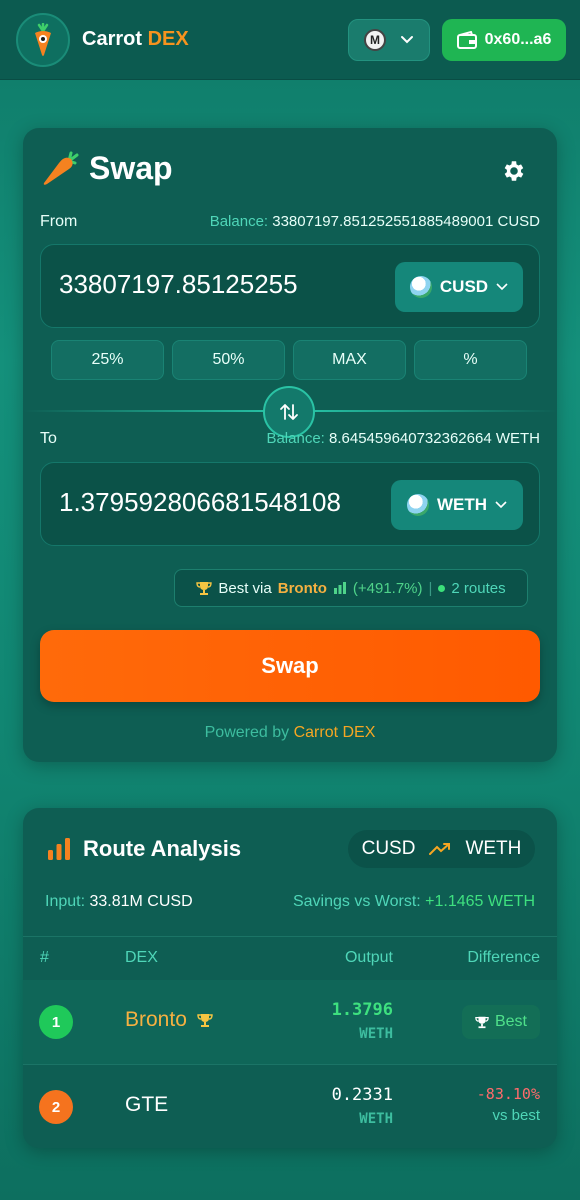 Image resolution: width=580 pixels, height=1200 pixels. I want to click on network-icon: M, so click(375, 40).